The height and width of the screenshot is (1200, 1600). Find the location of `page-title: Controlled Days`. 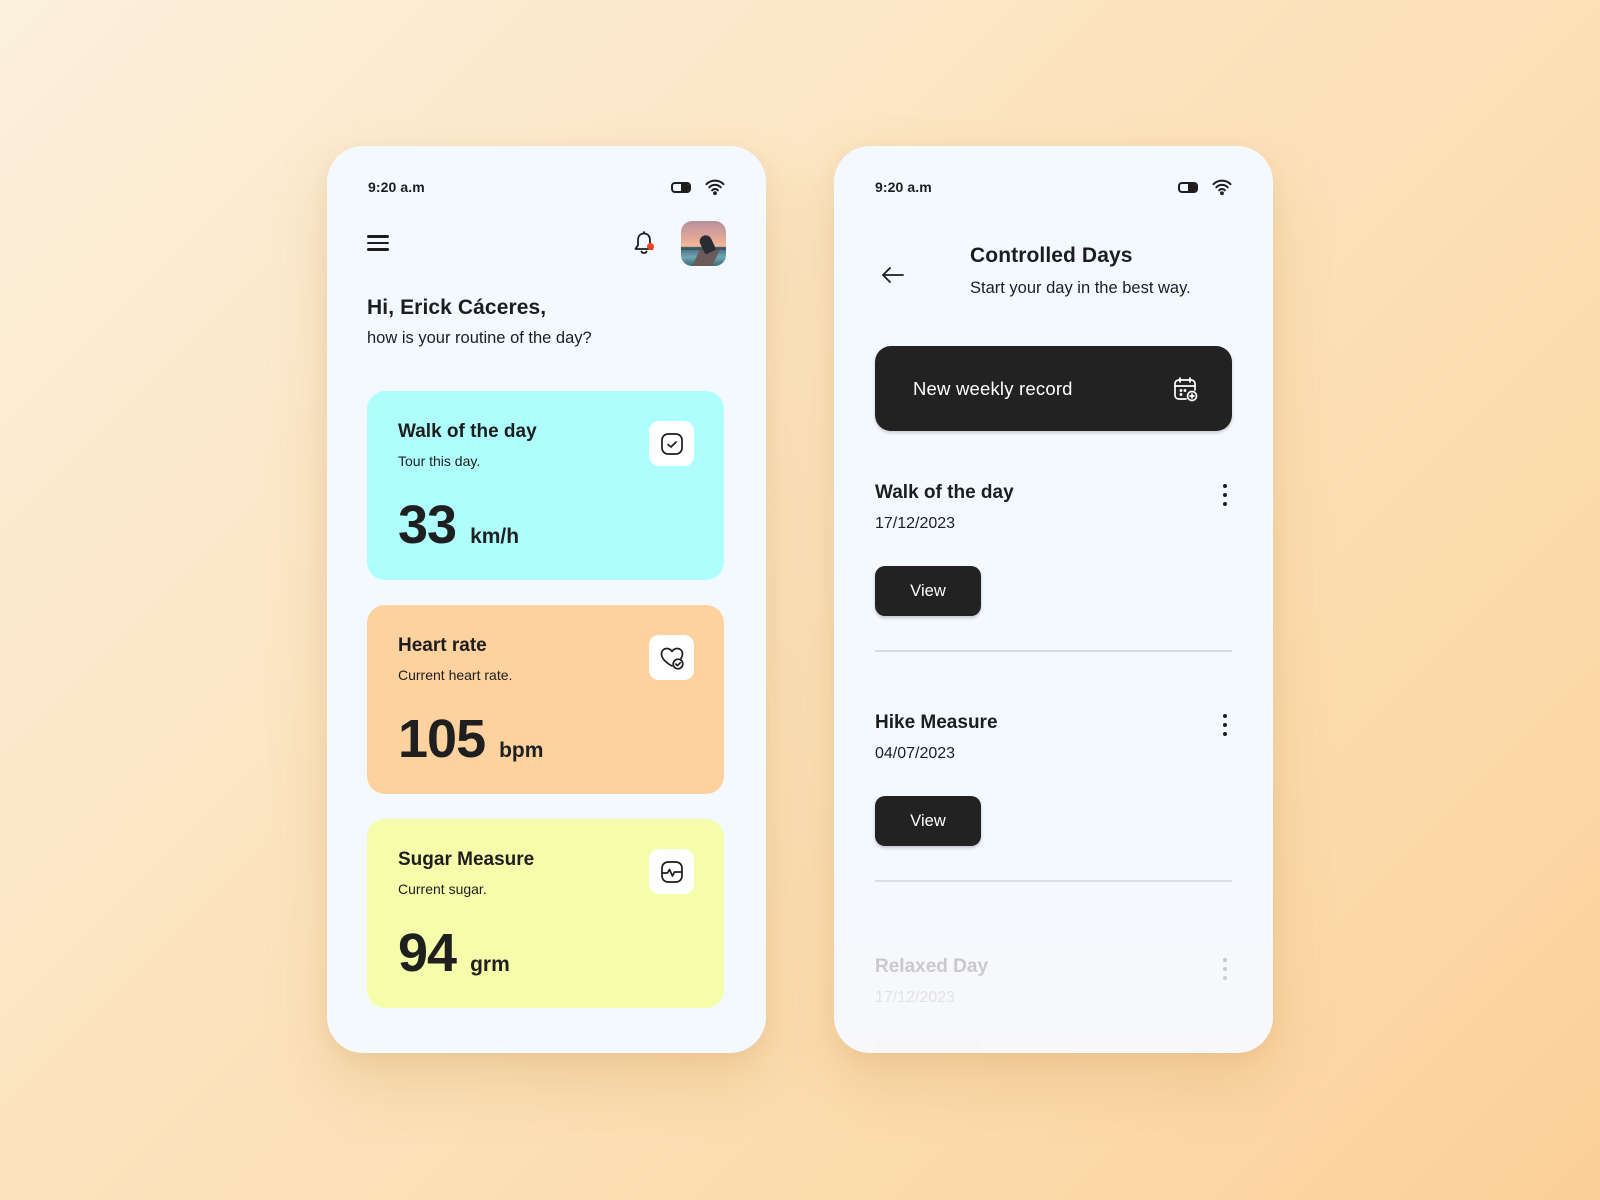

page-title: Controlled Days is located at coordinates (1051, 255).